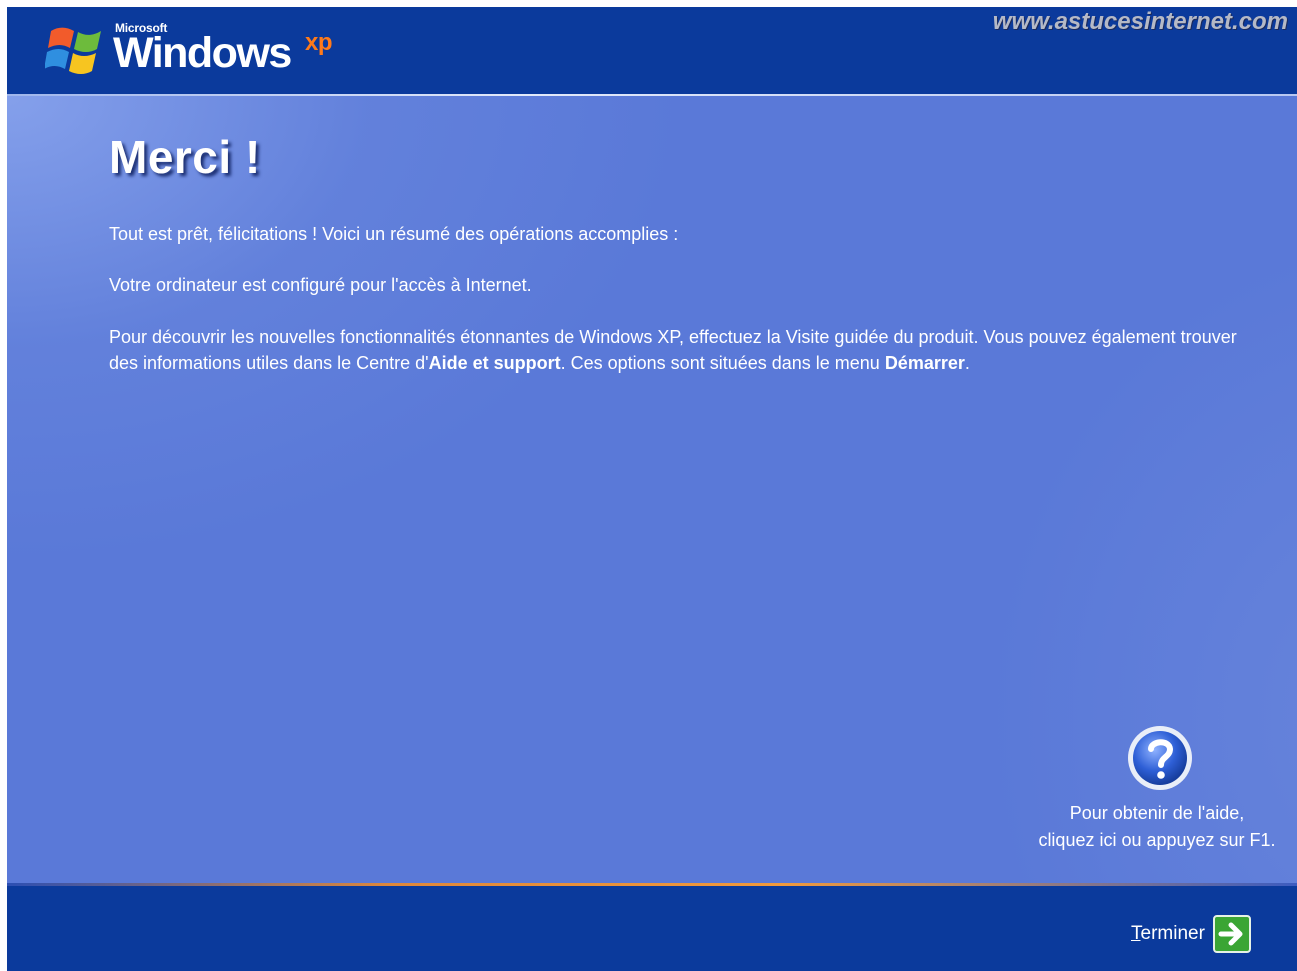  I want to click on finish-label: Terminer, so click(1168, 934).